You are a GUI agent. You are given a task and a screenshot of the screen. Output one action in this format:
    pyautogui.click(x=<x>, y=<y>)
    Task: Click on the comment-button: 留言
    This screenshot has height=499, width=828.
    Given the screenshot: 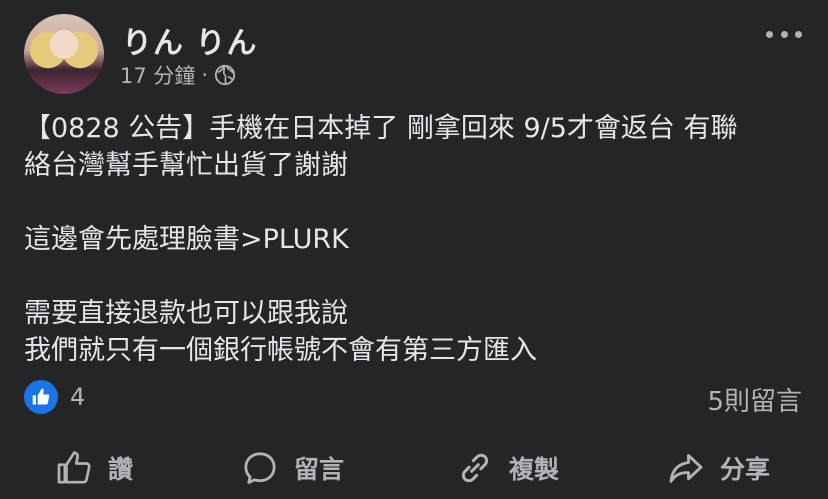 What is the action you would take?
    pyautogui.click(x=292, y=468)
    